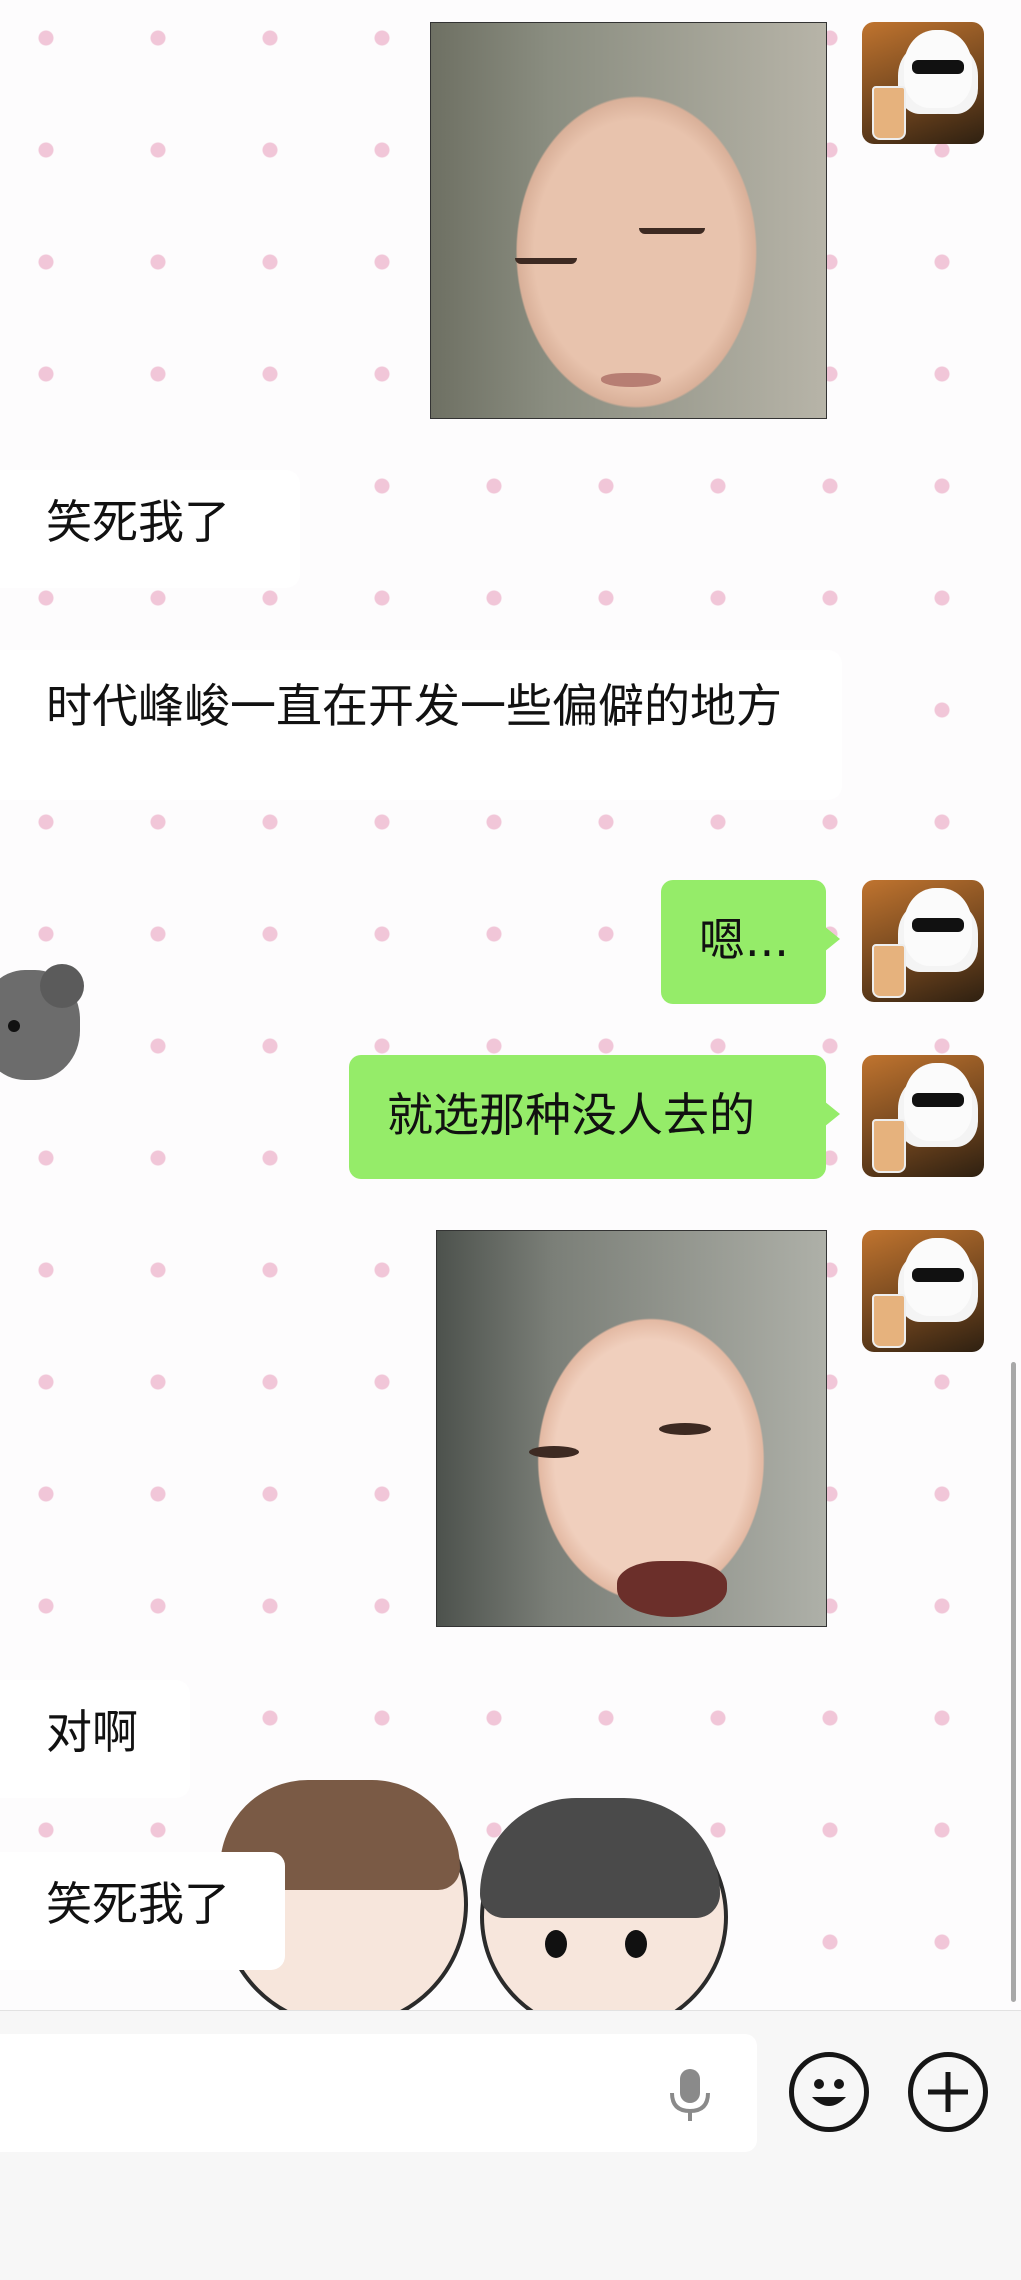  What do you see at coordinates (571, 1115) in the screenshot?
I see `message-text: 就选那种没人去的` at bounding box center [571, 1115].